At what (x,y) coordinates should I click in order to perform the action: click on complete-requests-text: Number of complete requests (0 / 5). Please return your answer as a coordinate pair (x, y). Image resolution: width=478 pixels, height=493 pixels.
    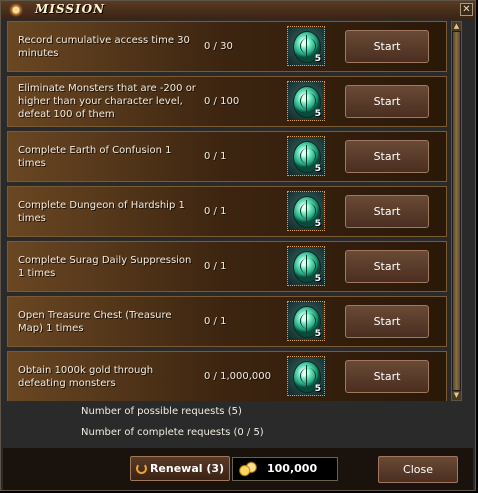
    Looking at the image, I should click on (172, 432).